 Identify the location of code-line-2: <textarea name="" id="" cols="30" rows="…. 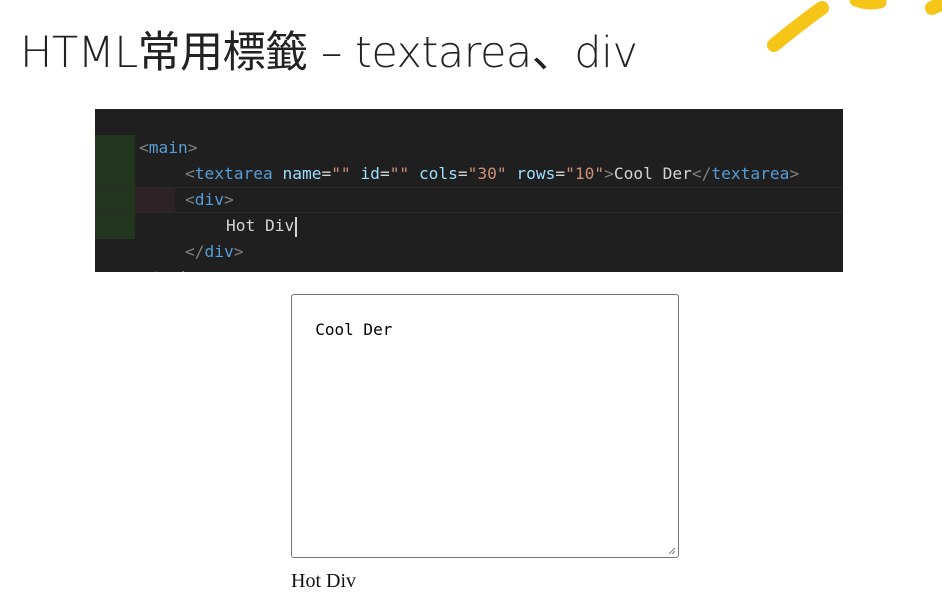
(492, 173).